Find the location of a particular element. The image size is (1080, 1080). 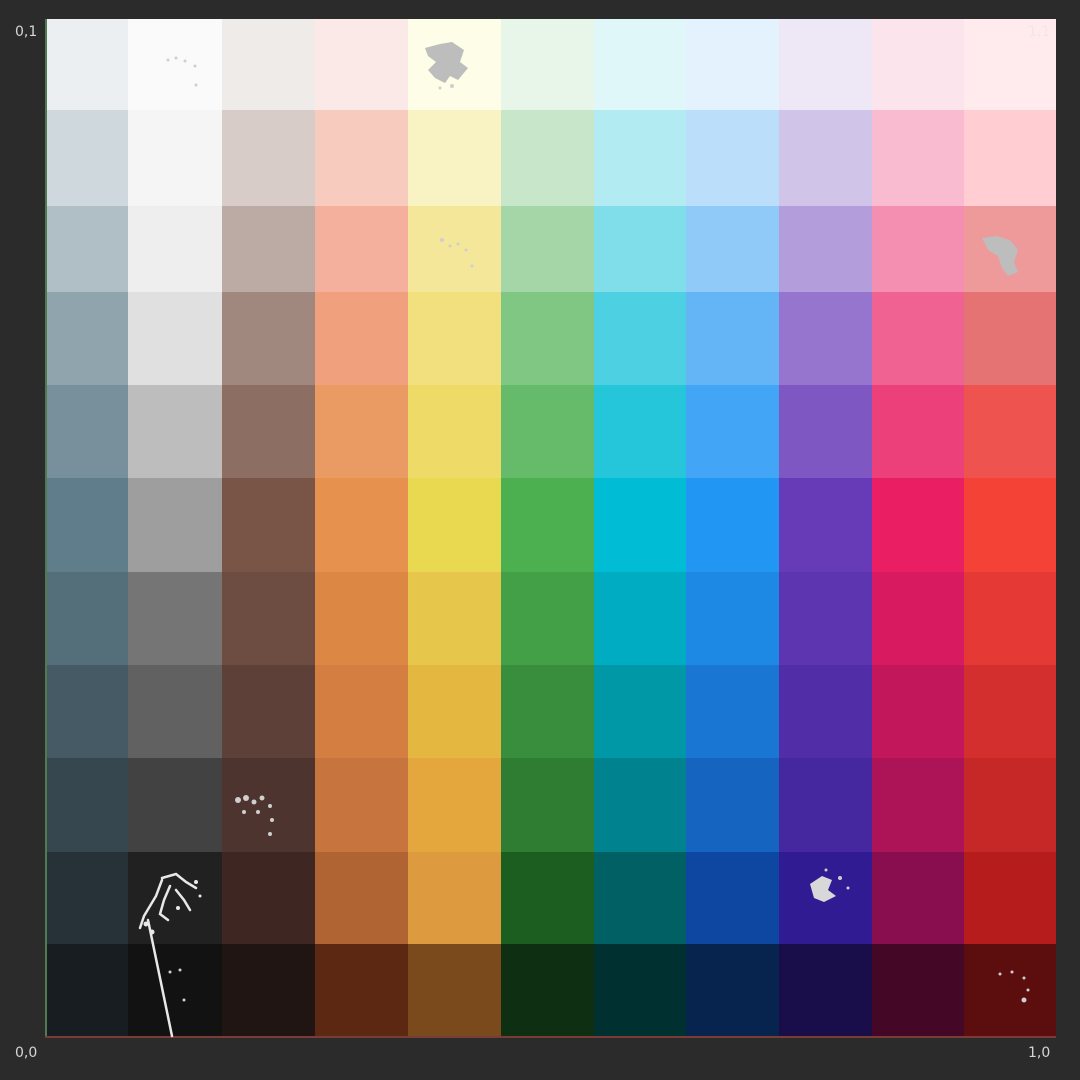

v-axis-line is located at coordinates (46, 528).